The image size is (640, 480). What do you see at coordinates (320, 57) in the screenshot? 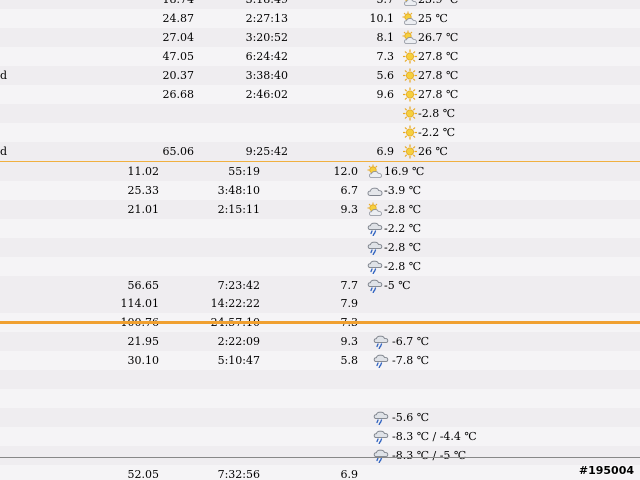
I see `table-row: 47.05 6:24:42 7.3 27.8 ℃` at bounding box center [320, 57].